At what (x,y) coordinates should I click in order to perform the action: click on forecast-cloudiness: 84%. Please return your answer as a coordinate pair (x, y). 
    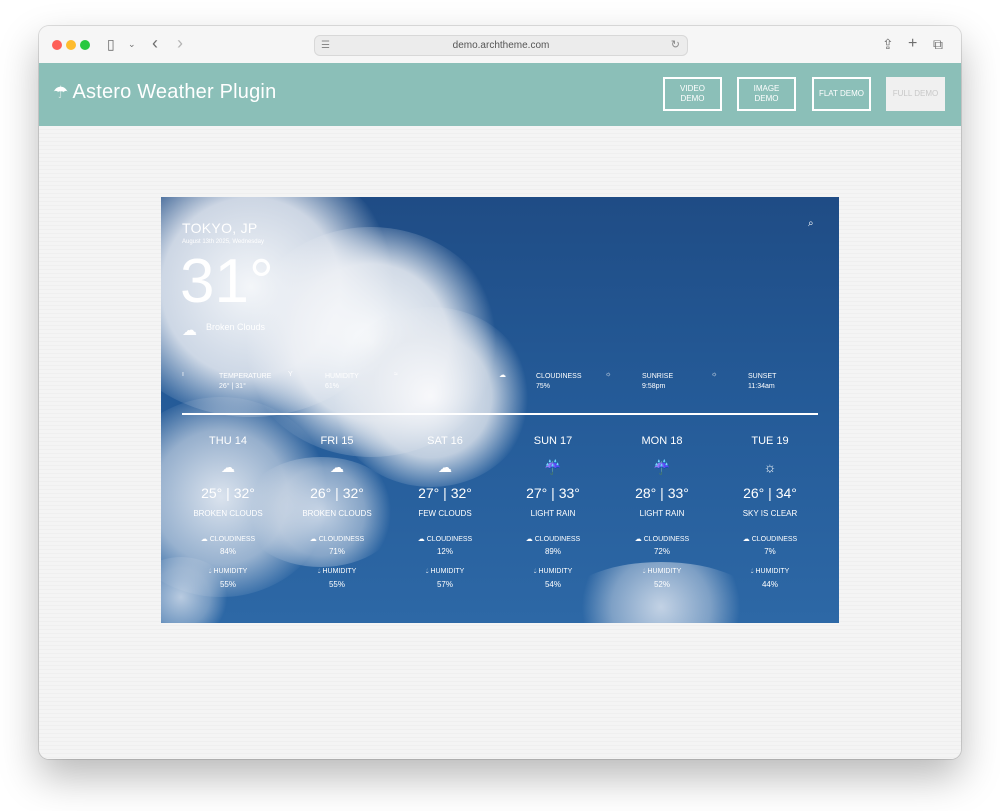
    Looking at the image, I should click on (227, 551).